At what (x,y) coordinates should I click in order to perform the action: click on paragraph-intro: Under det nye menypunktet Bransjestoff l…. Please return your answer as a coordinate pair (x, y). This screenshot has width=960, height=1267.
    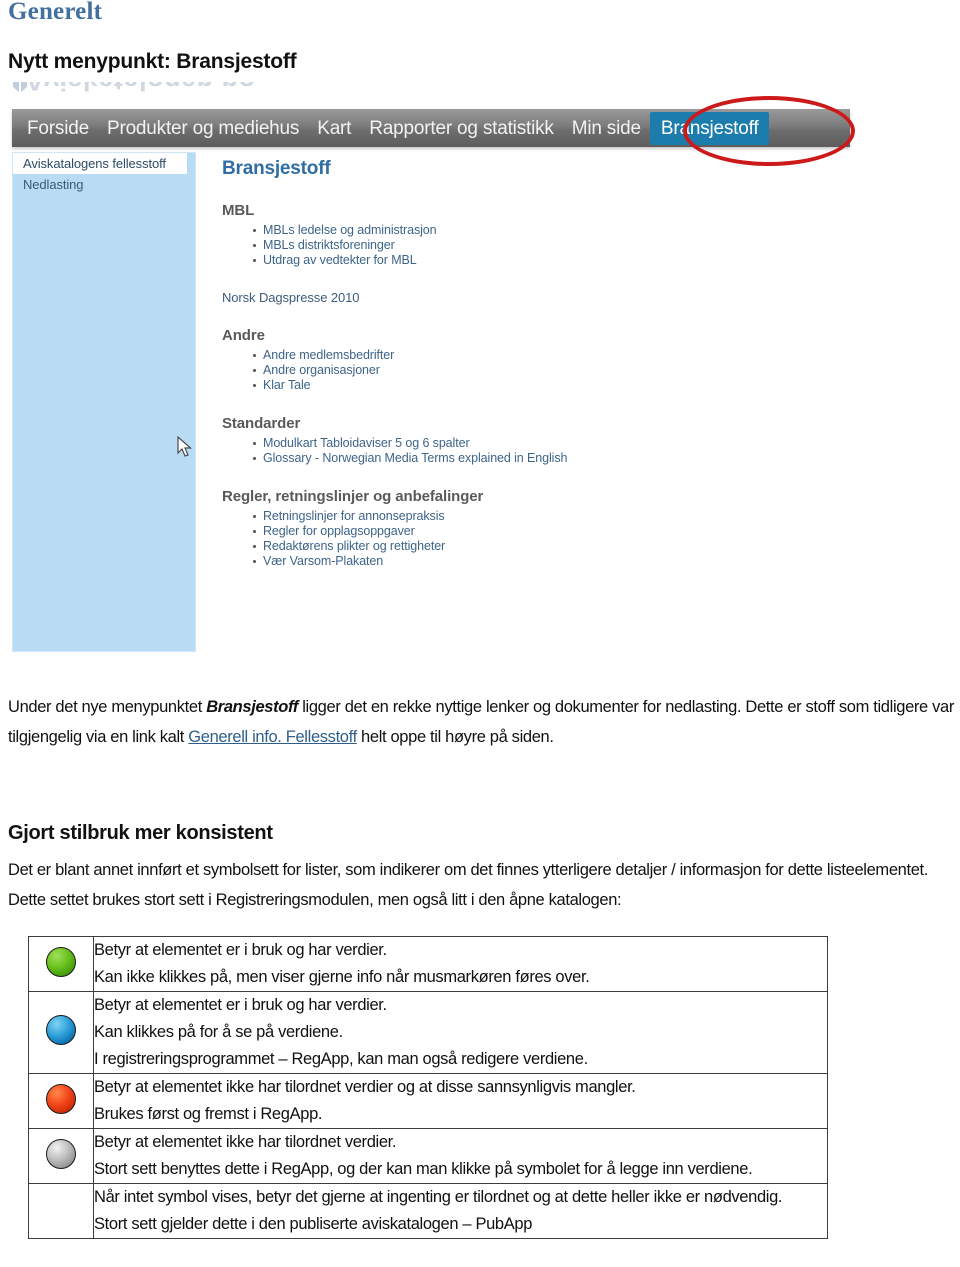
    Looking at the image, I should click on (481, 722).